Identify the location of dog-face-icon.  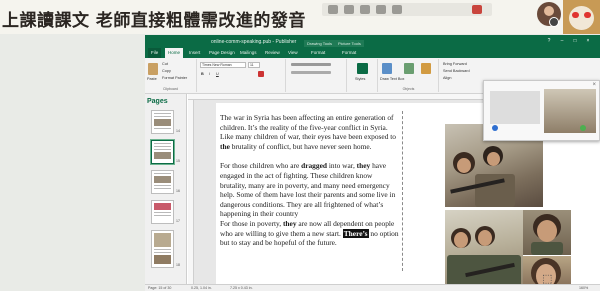
(581, 18).